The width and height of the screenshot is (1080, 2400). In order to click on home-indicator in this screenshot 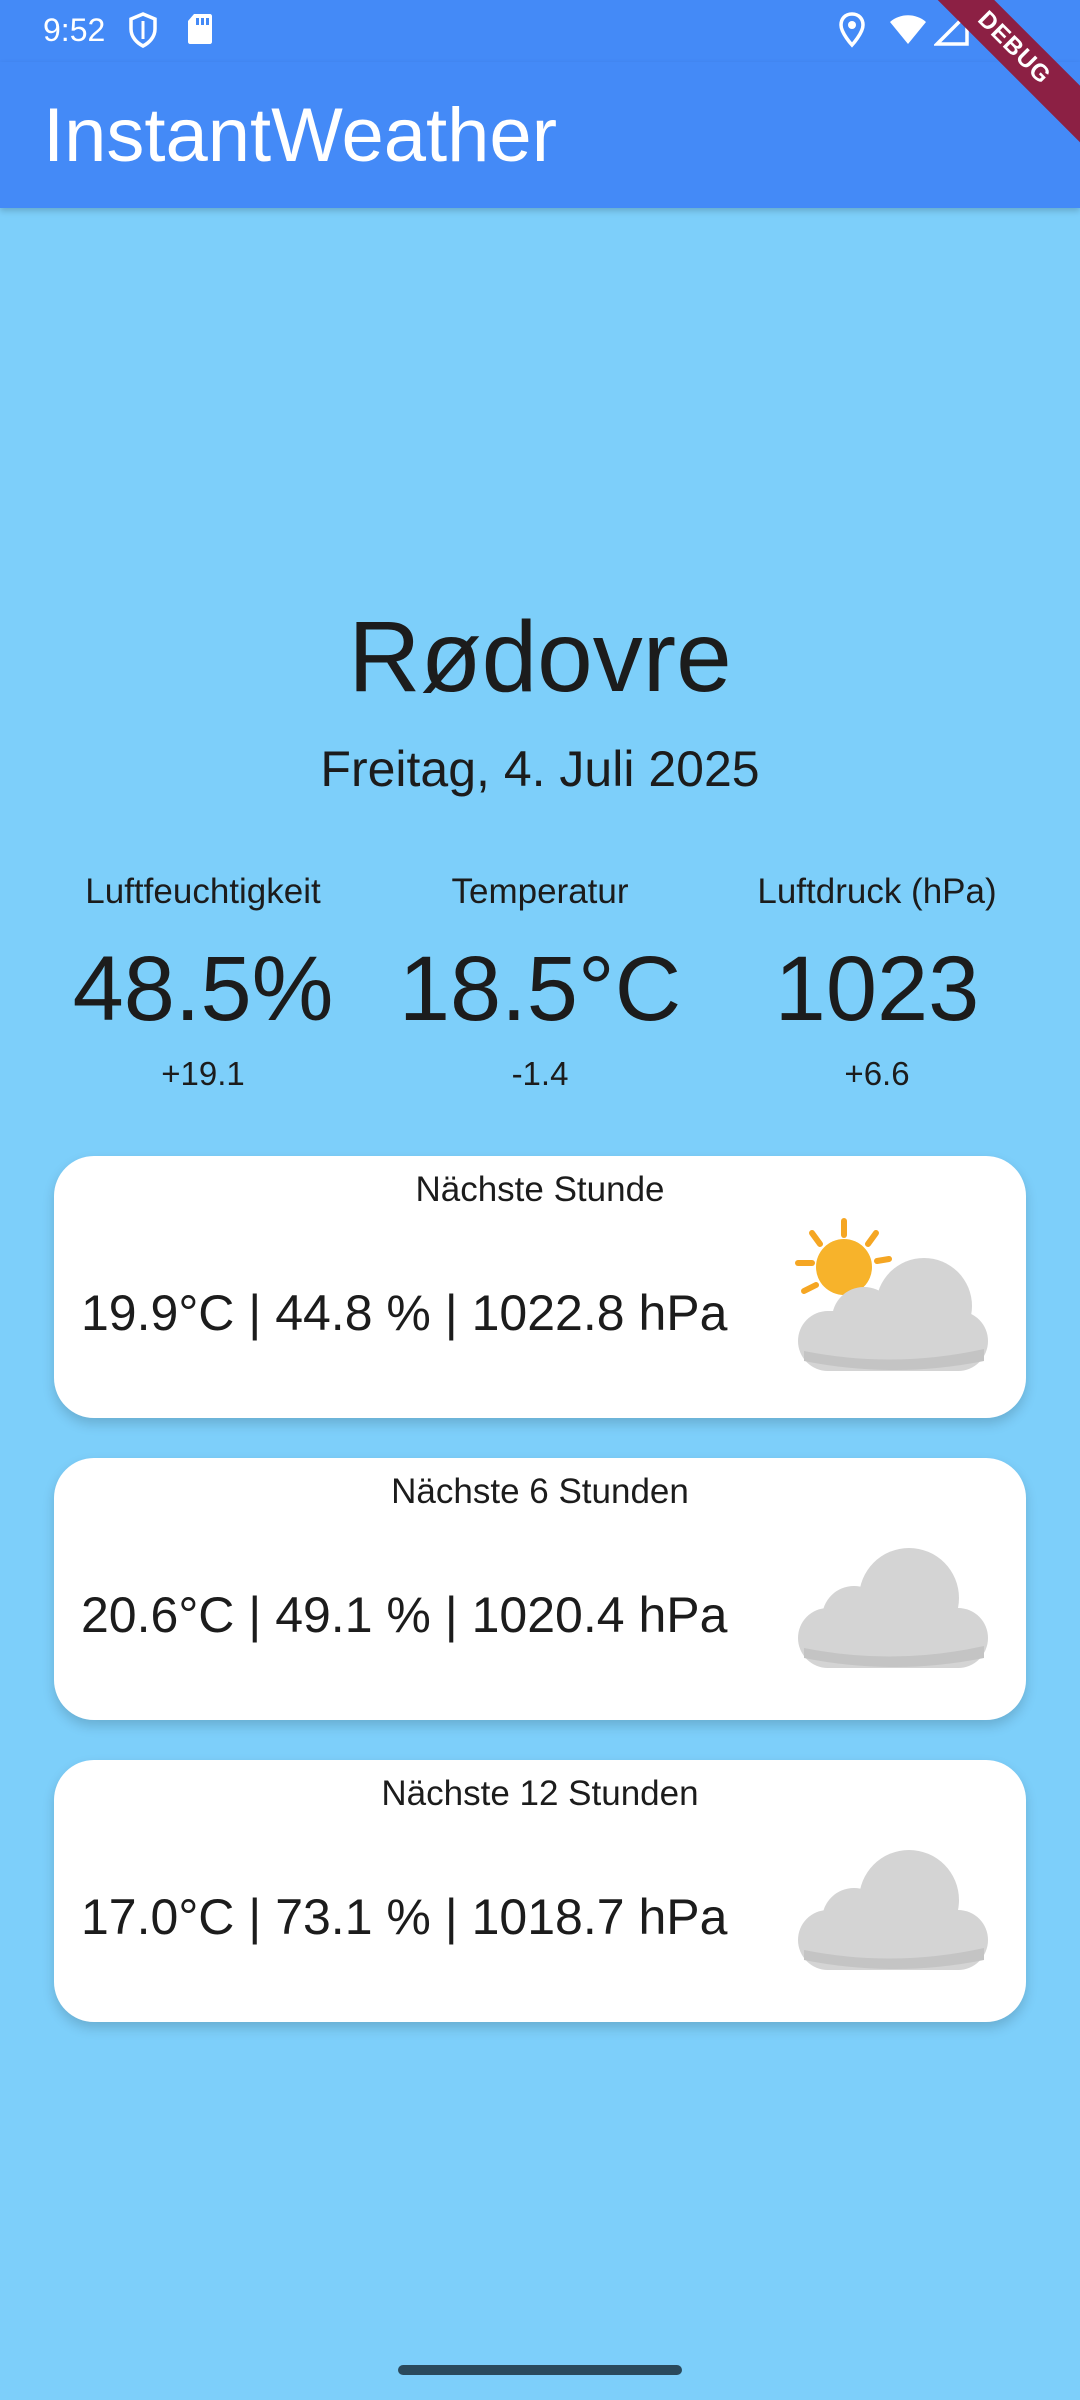, I will do `click(540, 2370)`.